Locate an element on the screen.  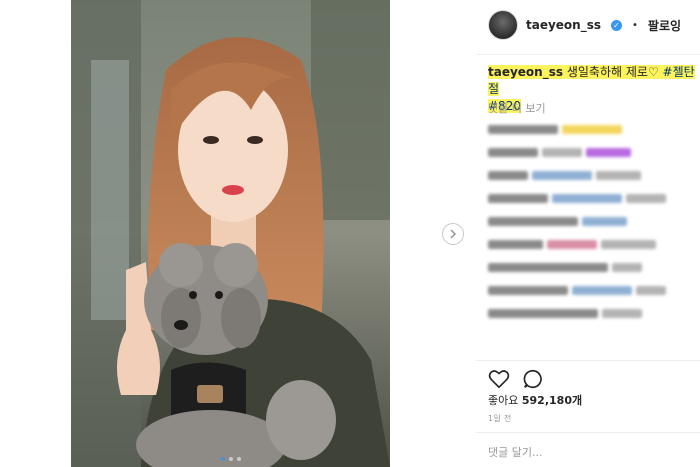
header-divider is located at coordinates (588, 54).